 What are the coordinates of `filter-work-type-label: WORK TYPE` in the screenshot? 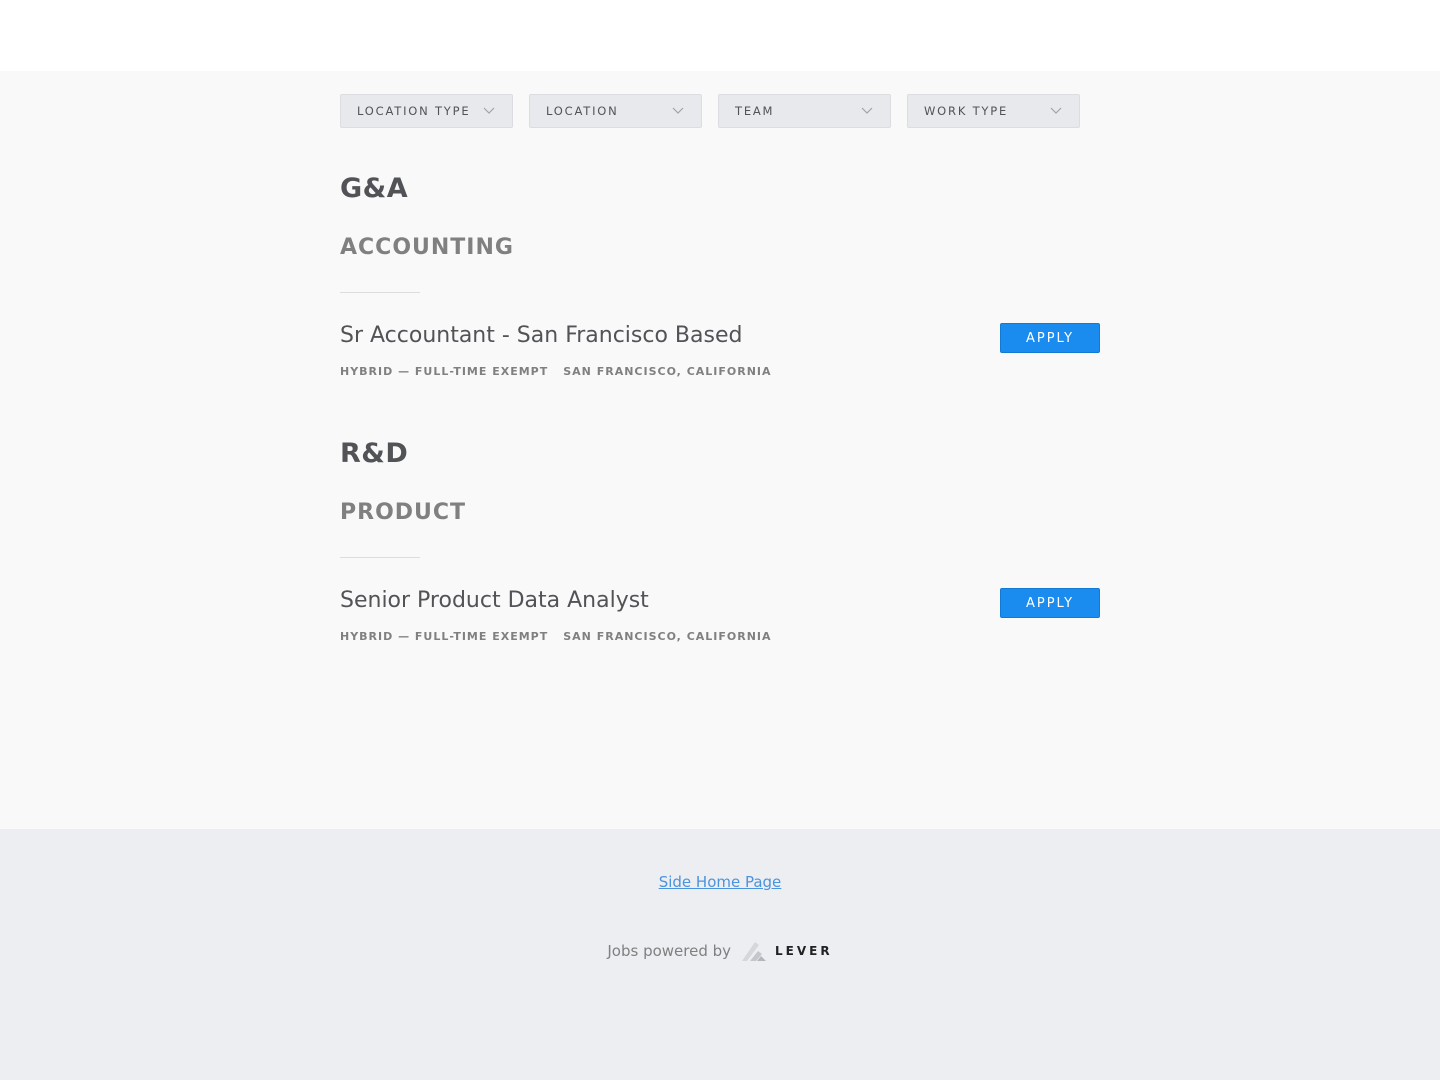 It's located at (966, 111).